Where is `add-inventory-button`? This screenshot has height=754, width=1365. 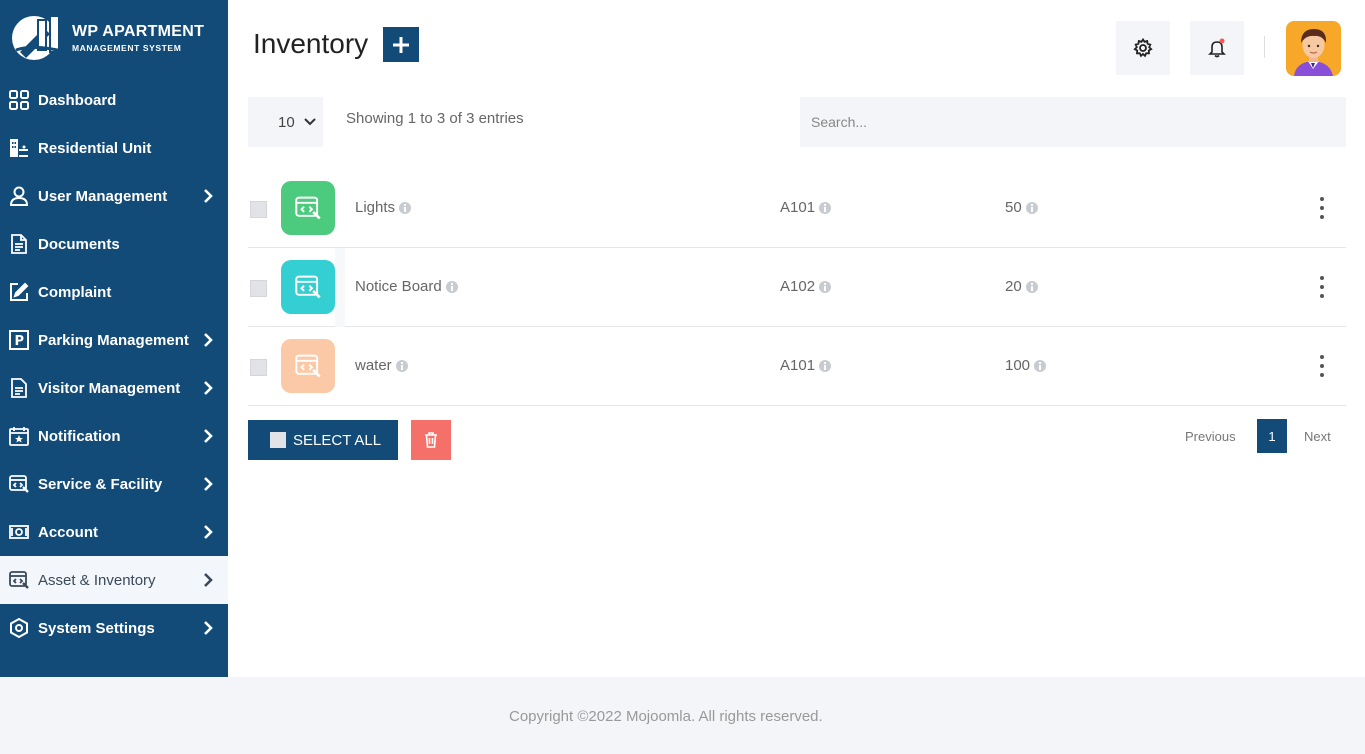 add-inventory-button is located at coordinates (401, 44).